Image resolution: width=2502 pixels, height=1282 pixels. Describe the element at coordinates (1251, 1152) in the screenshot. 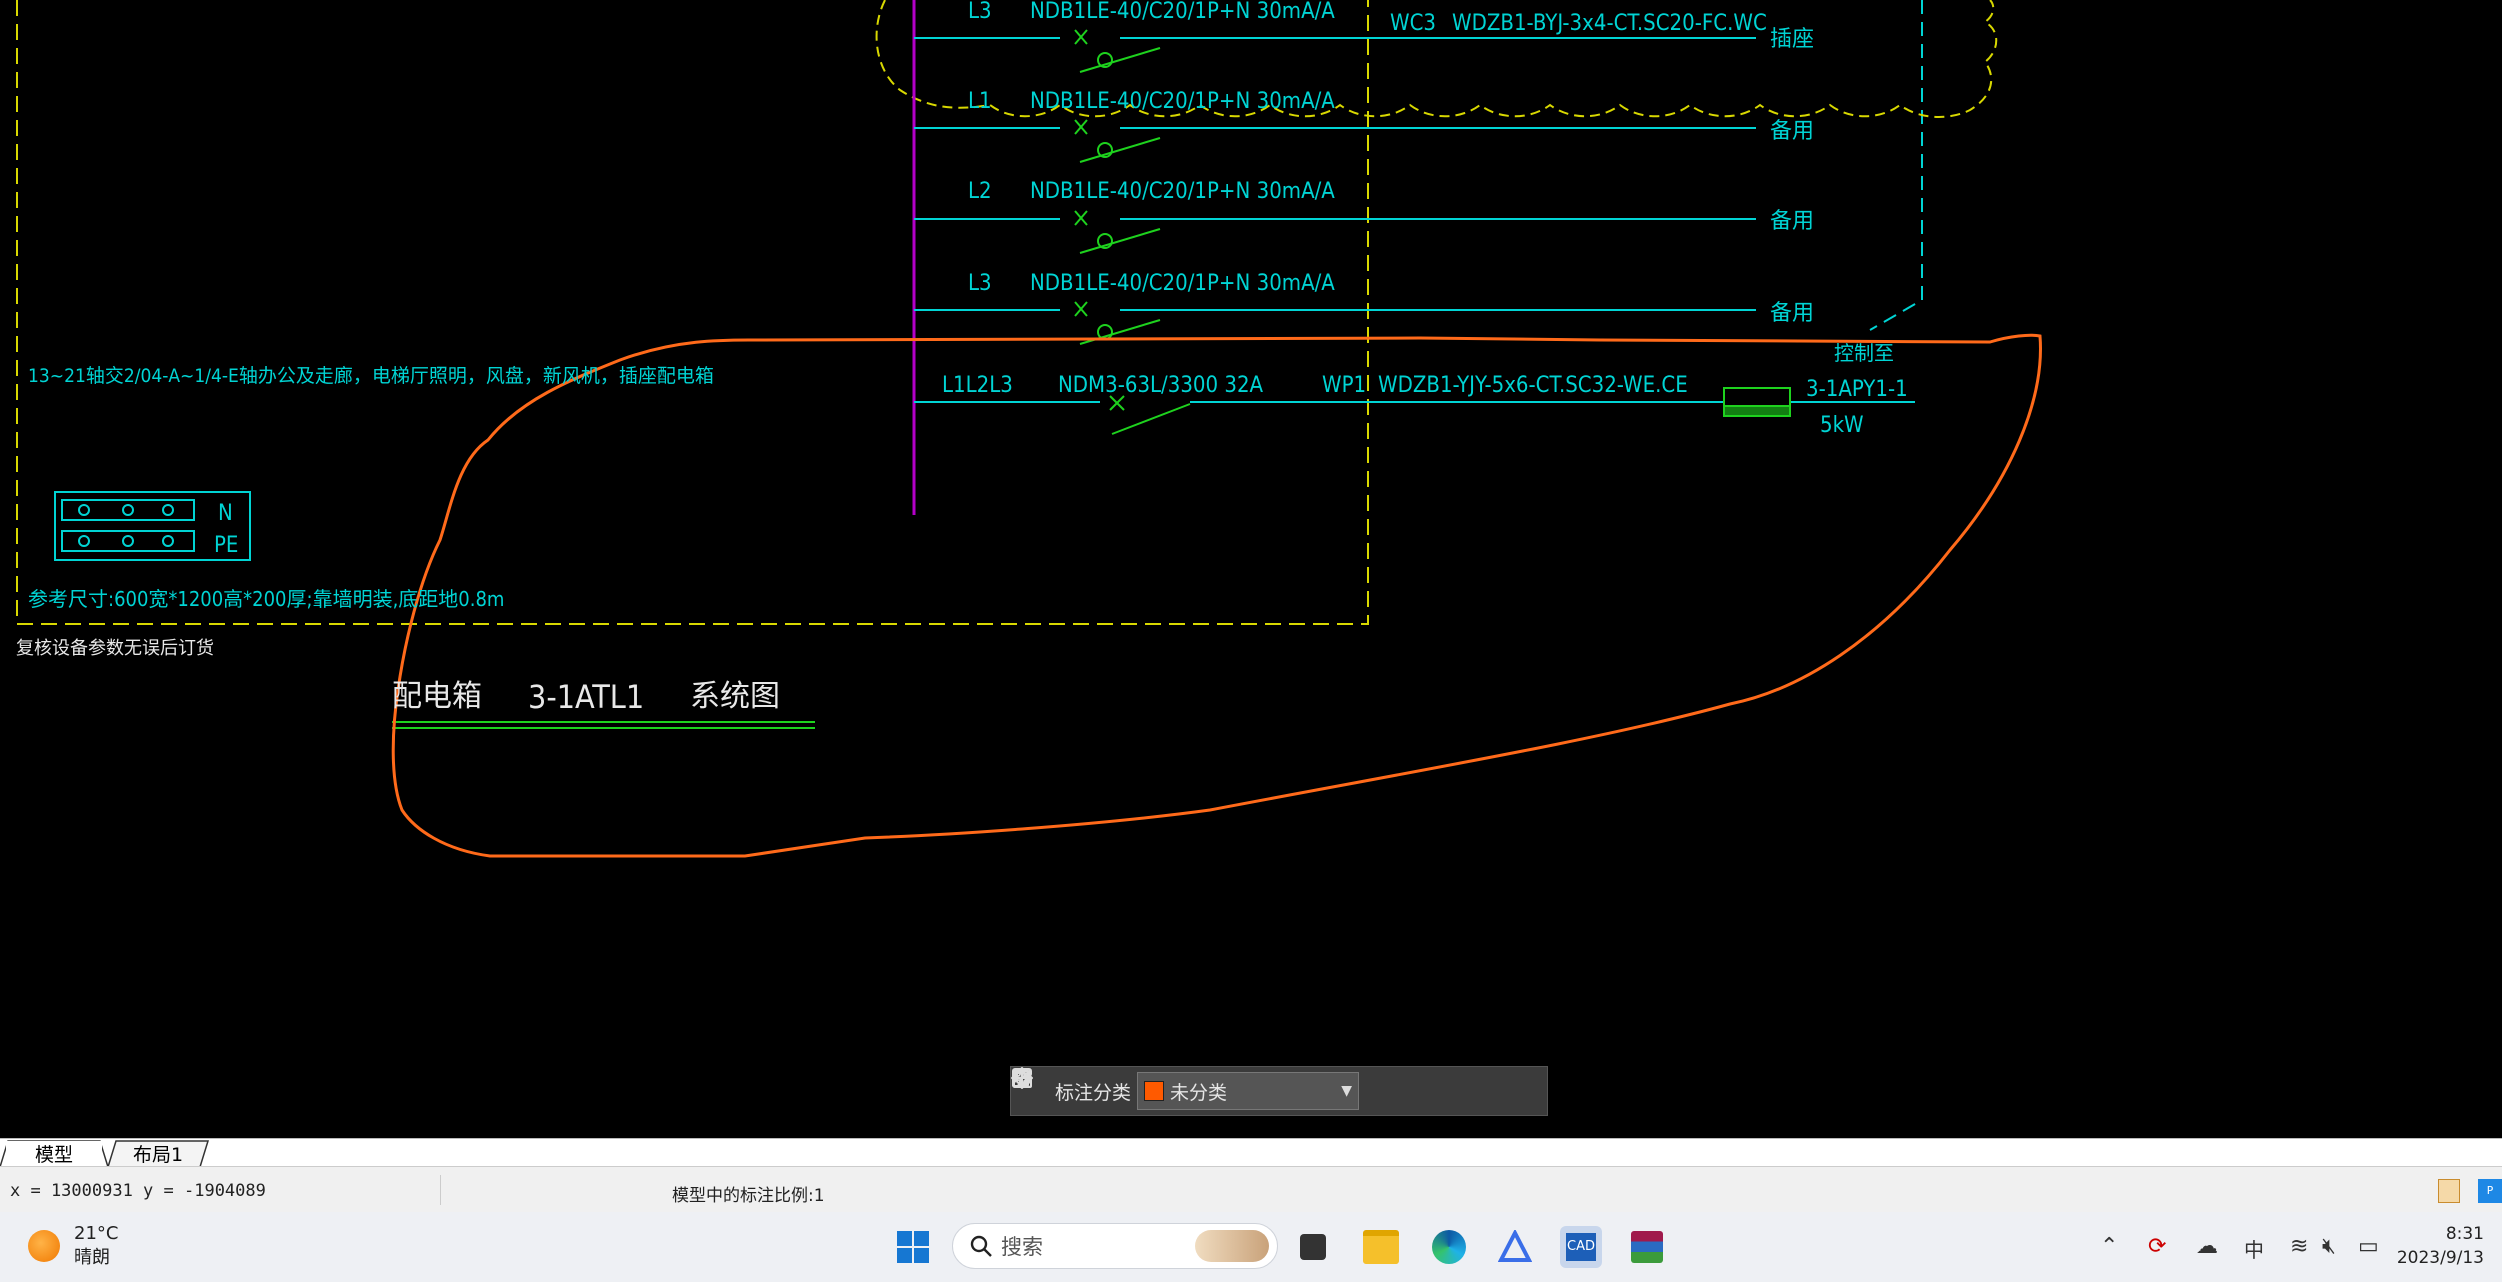

I see `layout-tab-bar: 模型 布局1` at that location.